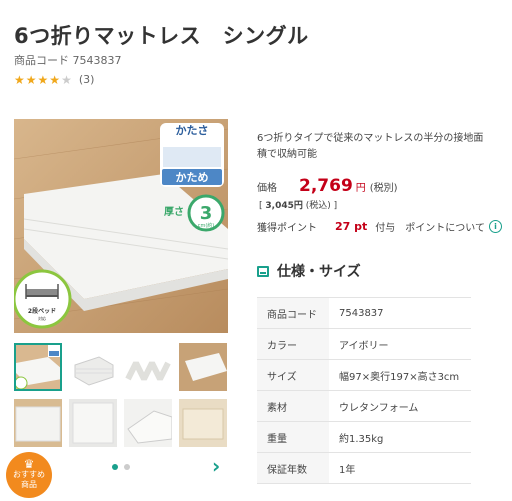  What do you see at coordinates (319, 272) in the screenshot?
I see `spec-section-title: 仕様・サイズ` at bounding box center [319, 272].